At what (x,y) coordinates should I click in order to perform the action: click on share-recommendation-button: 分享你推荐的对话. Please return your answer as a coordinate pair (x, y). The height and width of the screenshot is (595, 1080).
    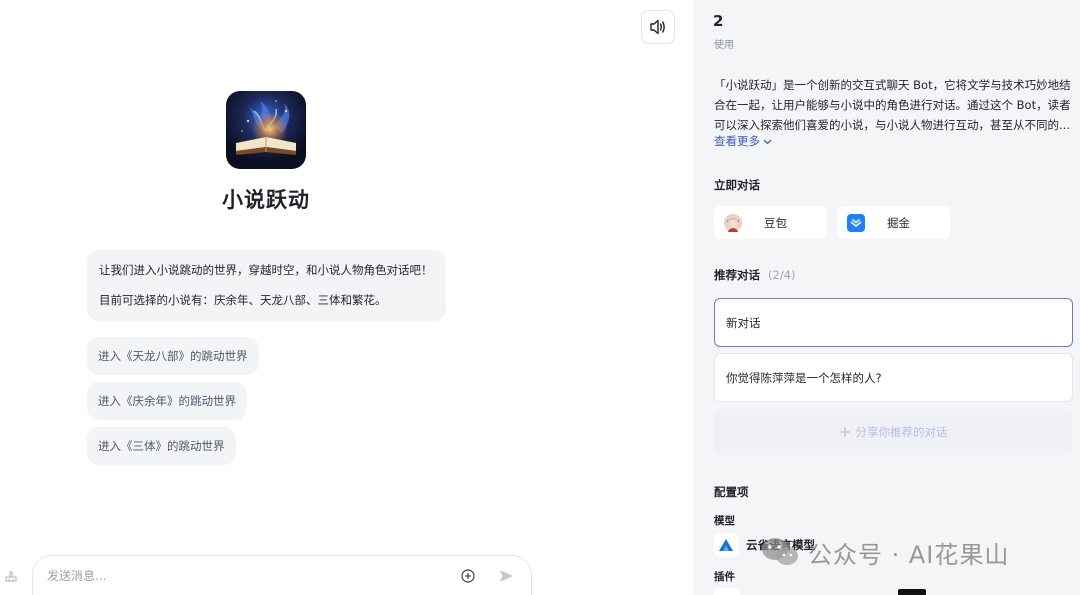
    Looking at the image, I should click on (893, 432).